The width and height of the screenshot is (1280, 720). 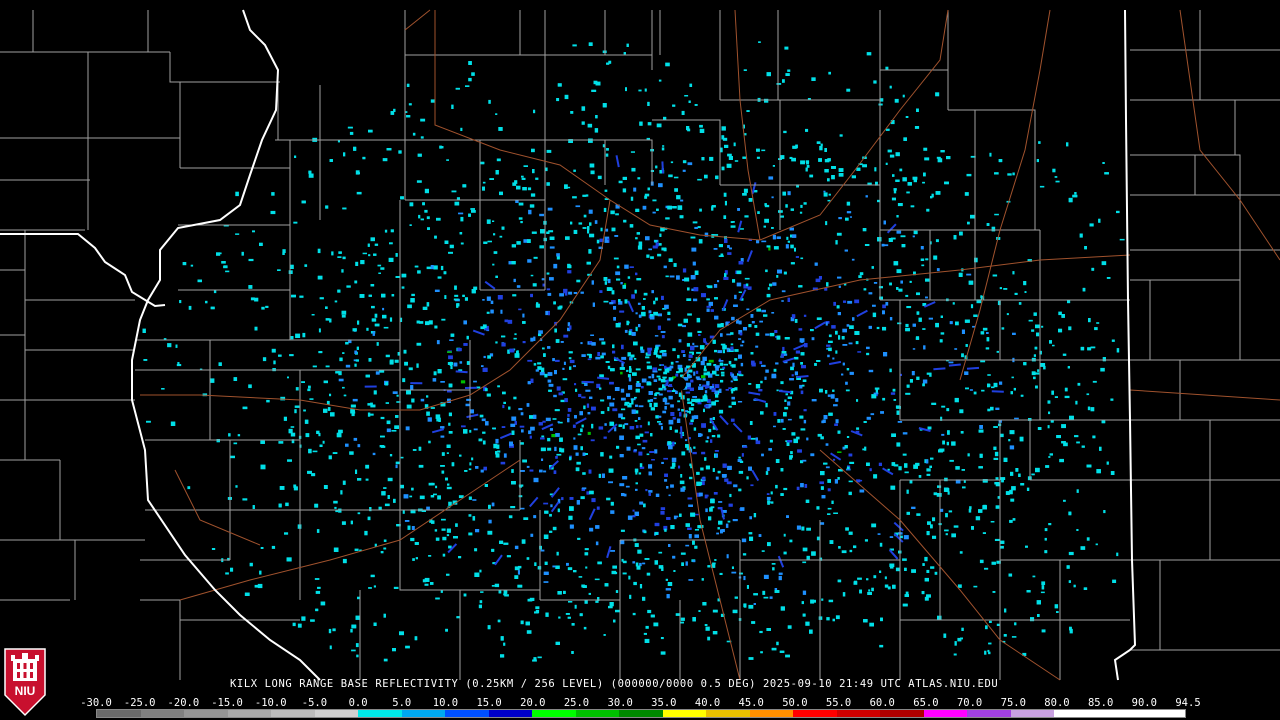 What do you see at coordinates (1144, 703) in the screenshot?
I see `scale-label: 90.0` at bounding box center [1144, 703].